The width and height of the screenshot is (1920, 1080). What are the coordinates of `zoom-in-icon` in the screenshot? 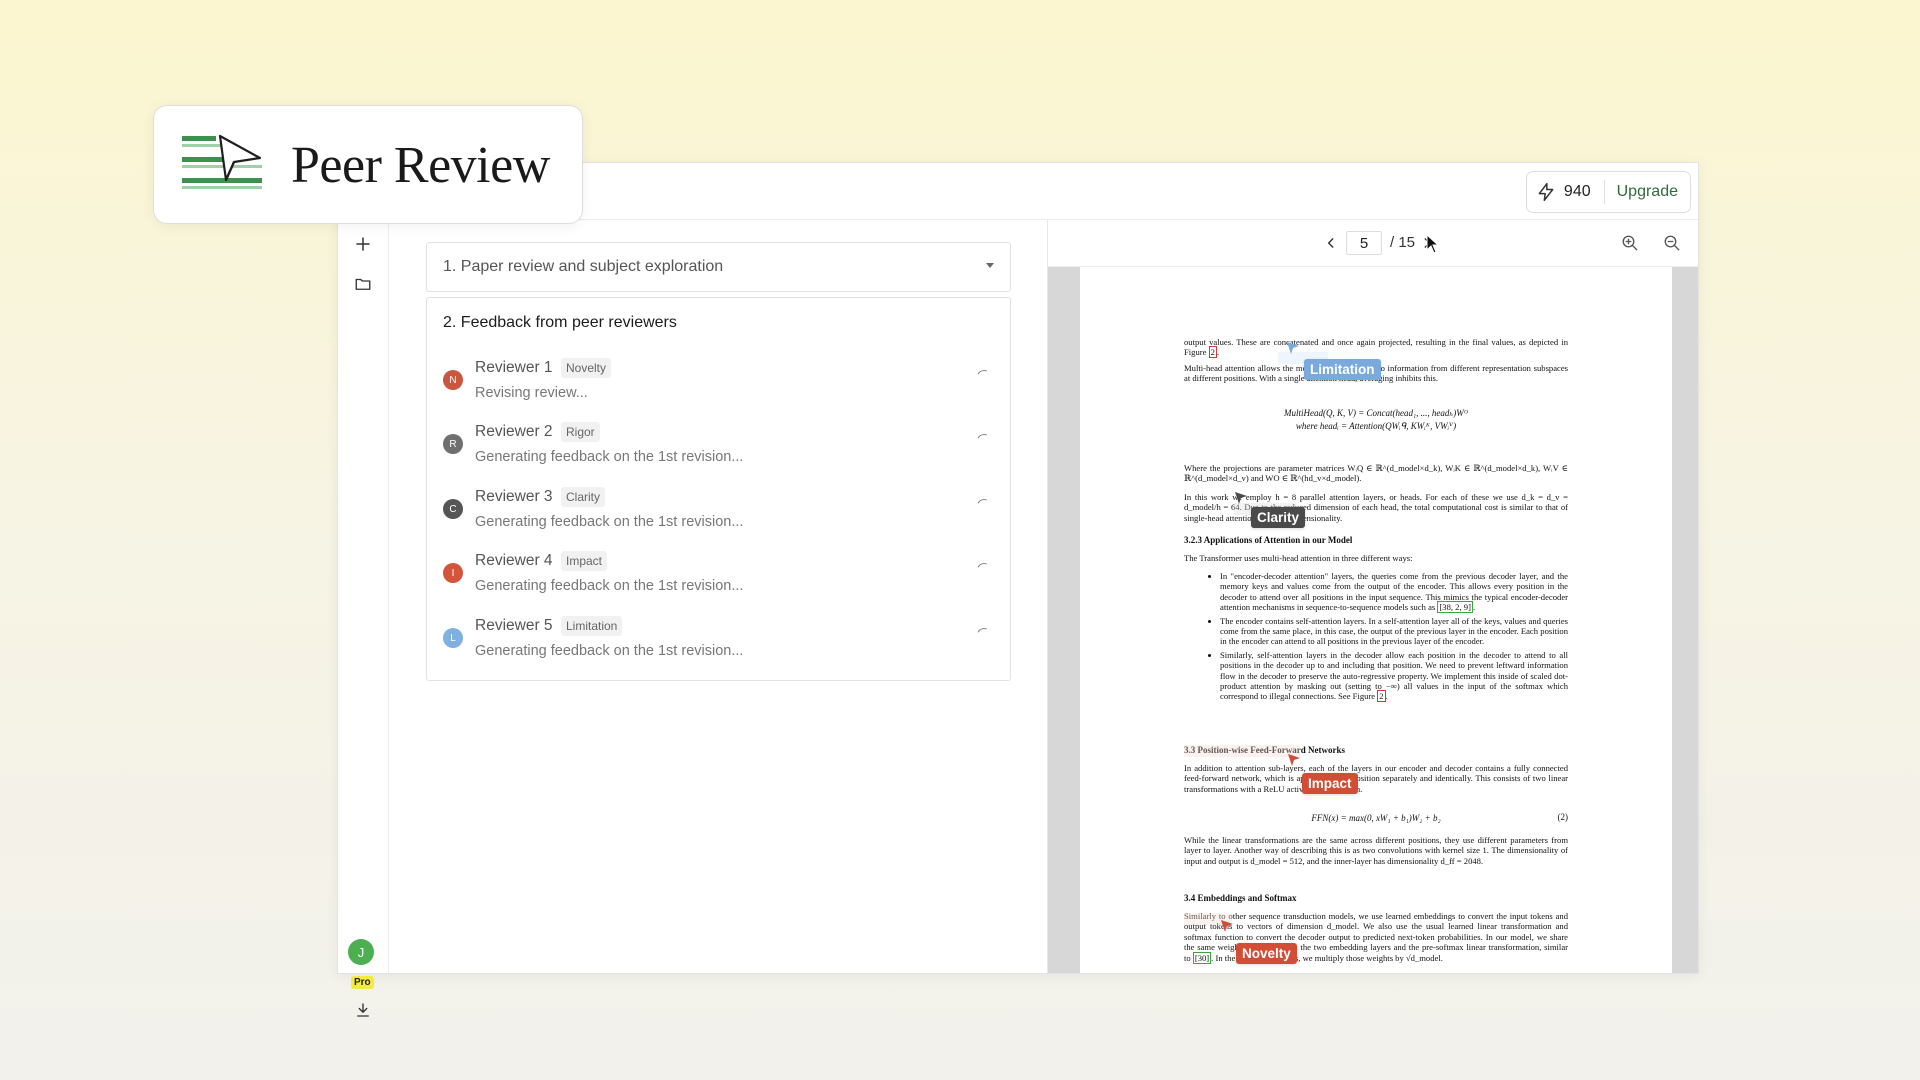 It's located at (1630, 243).